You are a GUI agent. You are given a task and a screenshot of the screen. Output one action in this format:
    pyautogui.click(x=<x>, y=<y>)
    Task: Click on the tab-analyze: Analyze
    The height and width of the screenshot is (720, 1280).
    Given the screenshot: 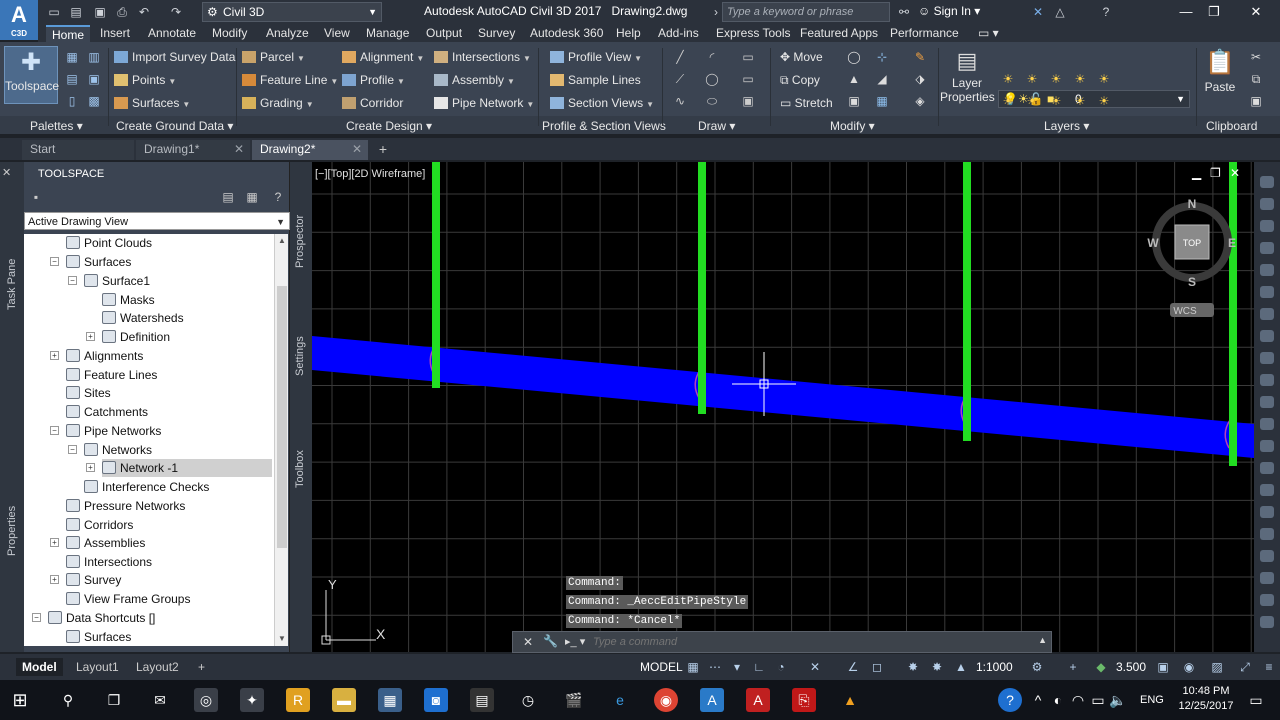 What is the action you would take?
    pyautogui.click(x=287, y=33)
    